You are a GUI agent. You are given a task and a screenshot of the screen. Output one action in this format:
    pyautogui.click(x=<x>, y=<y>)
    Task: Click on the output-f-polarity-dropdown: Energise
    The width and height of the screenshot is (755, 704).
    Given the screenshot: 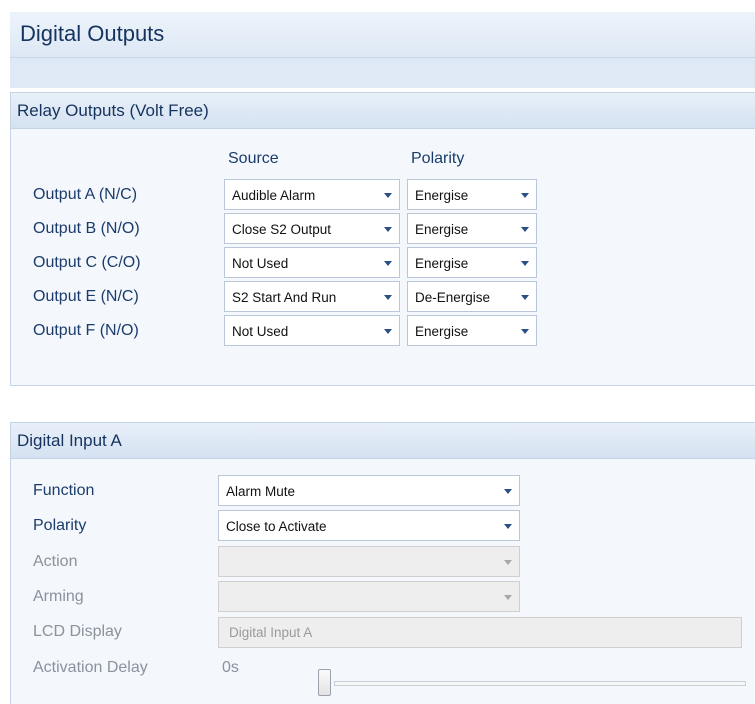 What is the action you would take?
    pyautogui.click(x=472, y=330)
    